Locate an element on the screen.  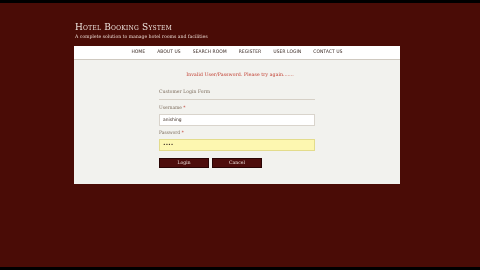
form-title: Customer Login Form is located at coordinates (185, 92).